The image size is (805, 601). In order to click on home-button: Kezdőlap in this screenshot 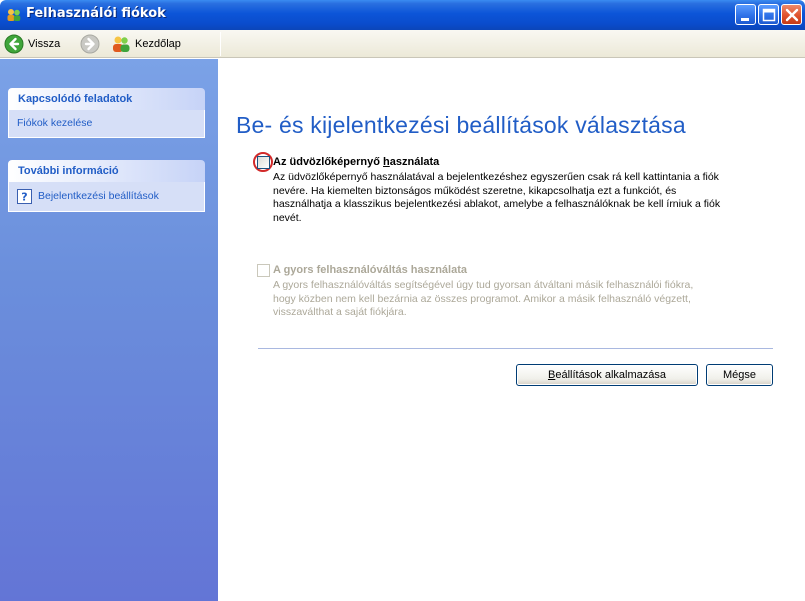, I will do `click(146, 44)`.